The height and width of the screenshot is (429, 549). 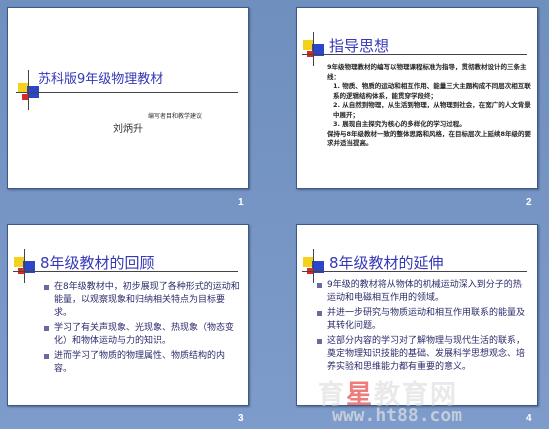 What do you see at coordinates (399, 124) in the screenshot?
I see `paragraph: 3. 展现自主探究为核心的多样化的学习过程。` at bounding box center [399, 124].